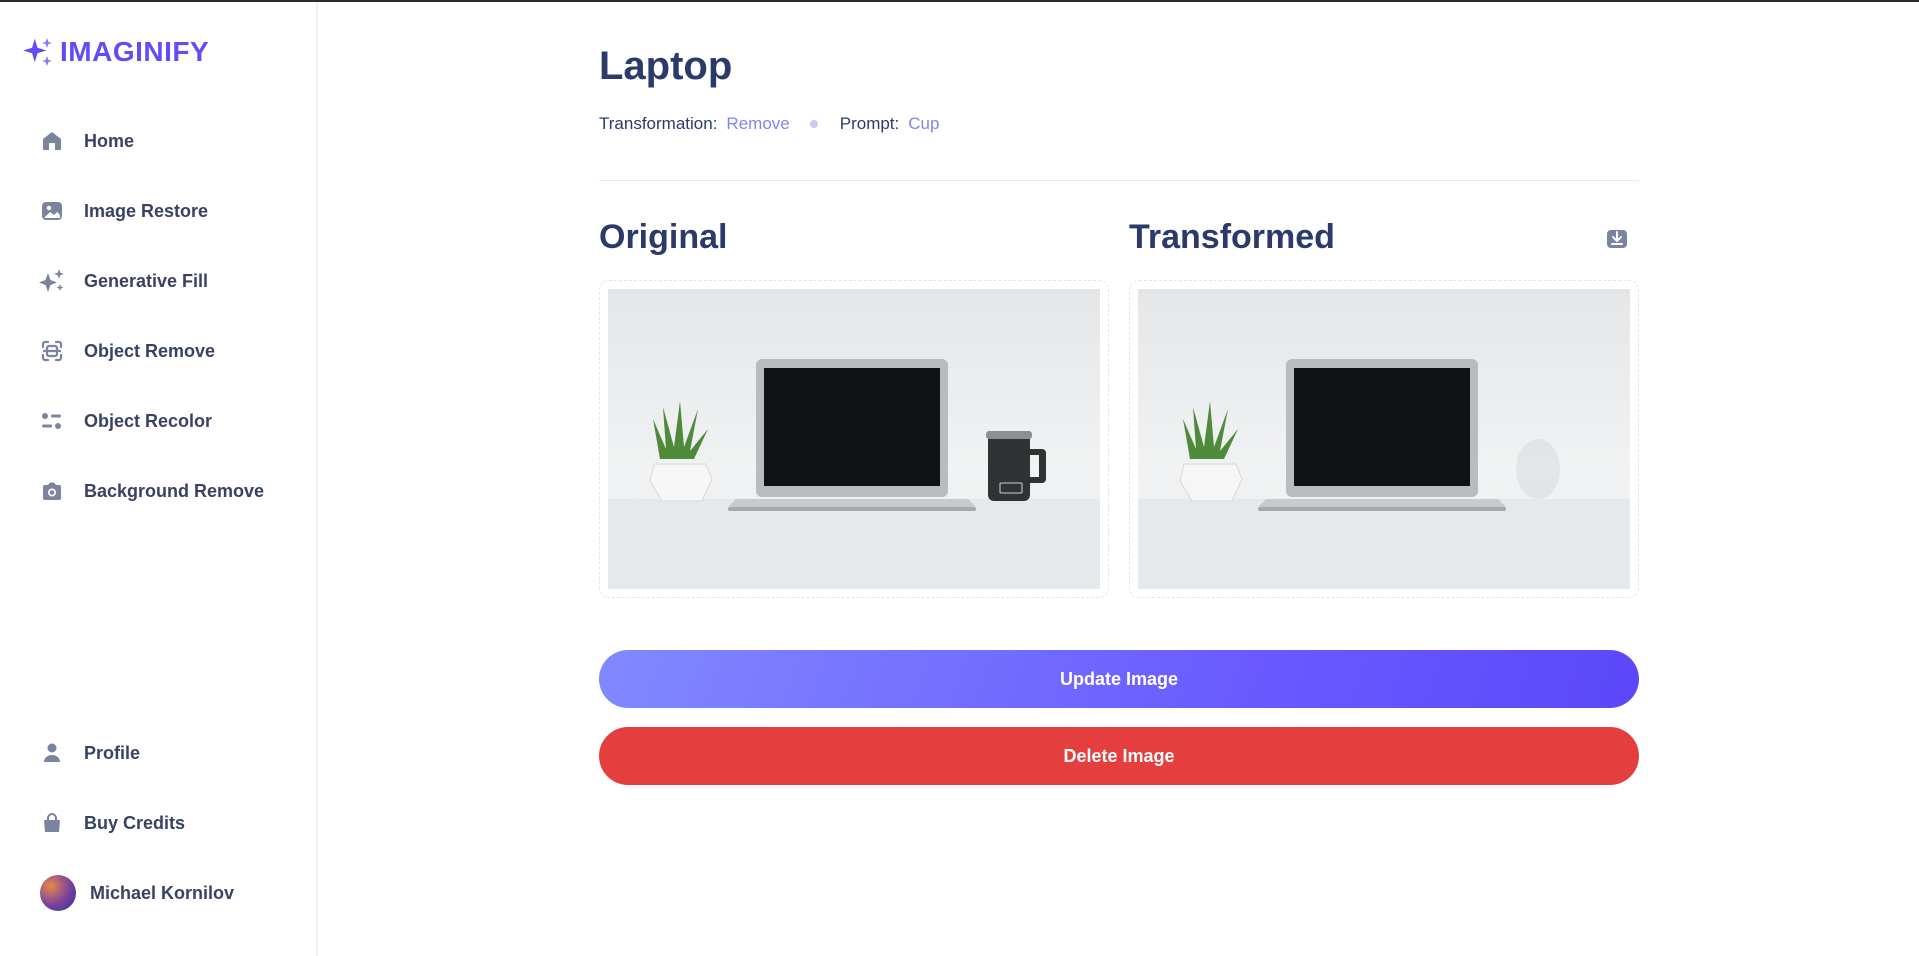 The image size is (1919, 956). What do you see at coordinates (109, 140) in the screenshot?
I see `sidebar-item-label: Home` at bounding box center [109, 140].